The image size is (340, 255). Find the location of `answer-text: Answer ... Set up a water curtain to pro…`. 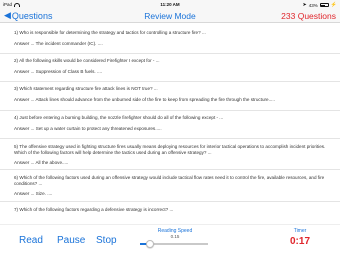

answer-text: Answer ... Set up a water curtain to pro… is located at coordinates (88, 128).